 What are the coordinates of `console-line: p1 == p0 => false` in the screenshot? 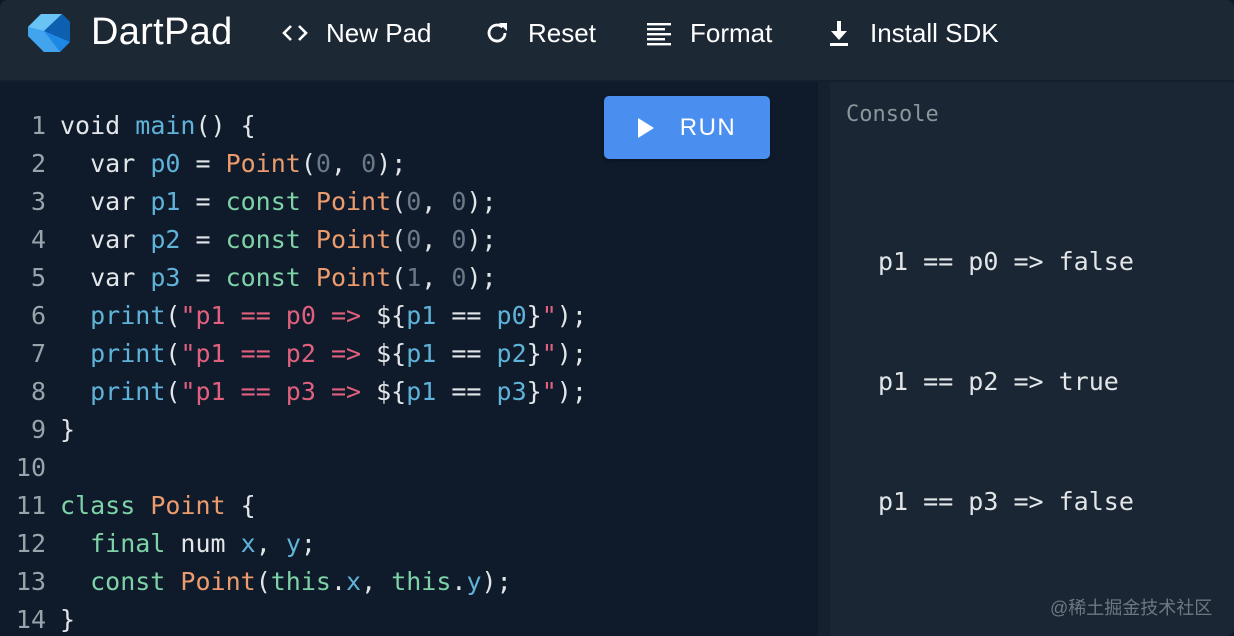 It's located at (1006, 261).